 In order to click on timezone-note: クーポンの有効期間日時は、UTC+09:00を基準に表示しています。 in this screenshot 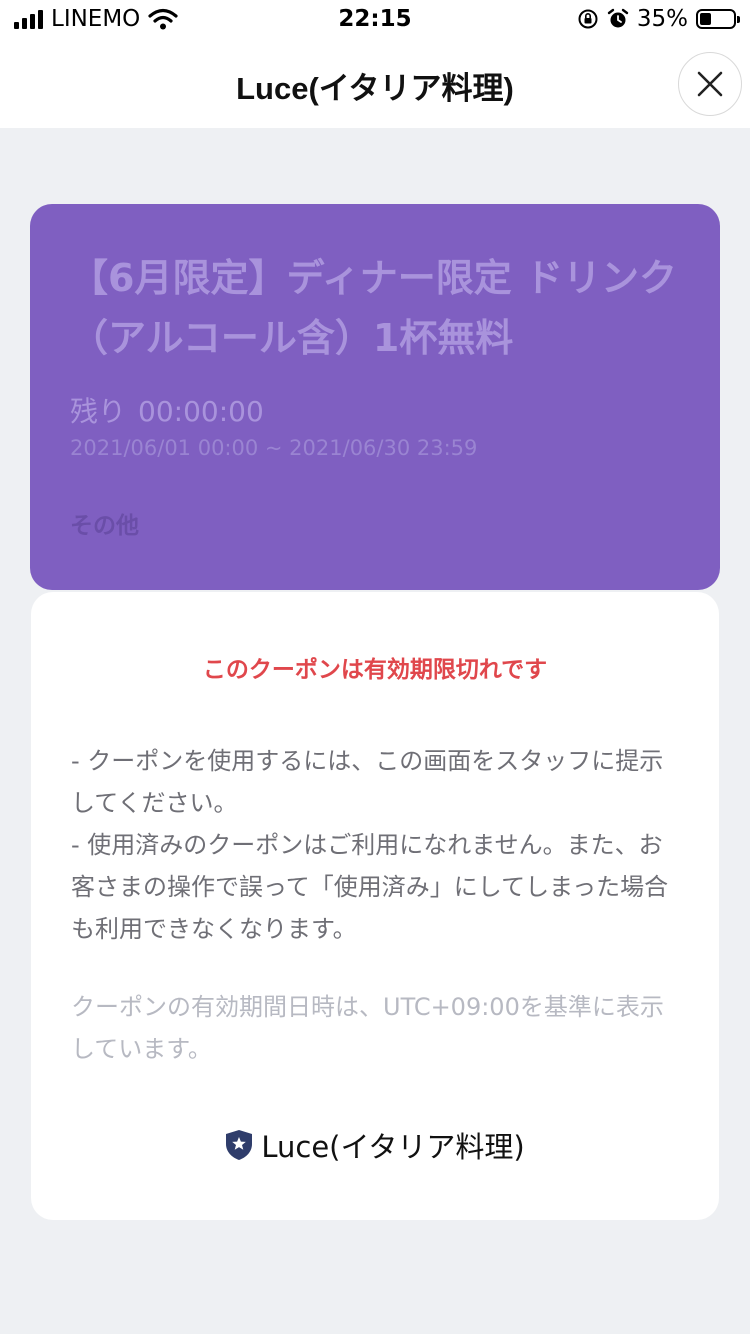, I will do `click(367, 1028)`.